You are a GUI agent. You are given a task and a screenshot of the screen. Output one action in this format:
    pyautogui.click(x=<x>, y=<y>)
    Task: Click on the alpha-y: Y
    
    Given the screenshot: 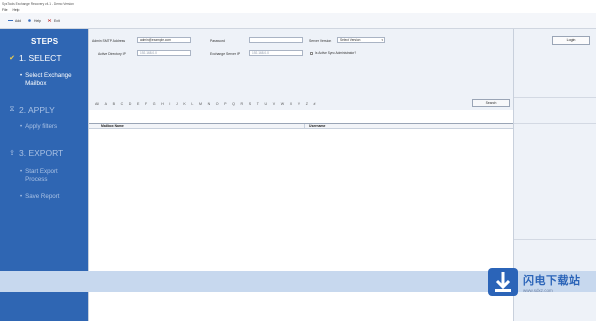 What is the action you would take?
    pyautogui.click(x=299, y=104)
    